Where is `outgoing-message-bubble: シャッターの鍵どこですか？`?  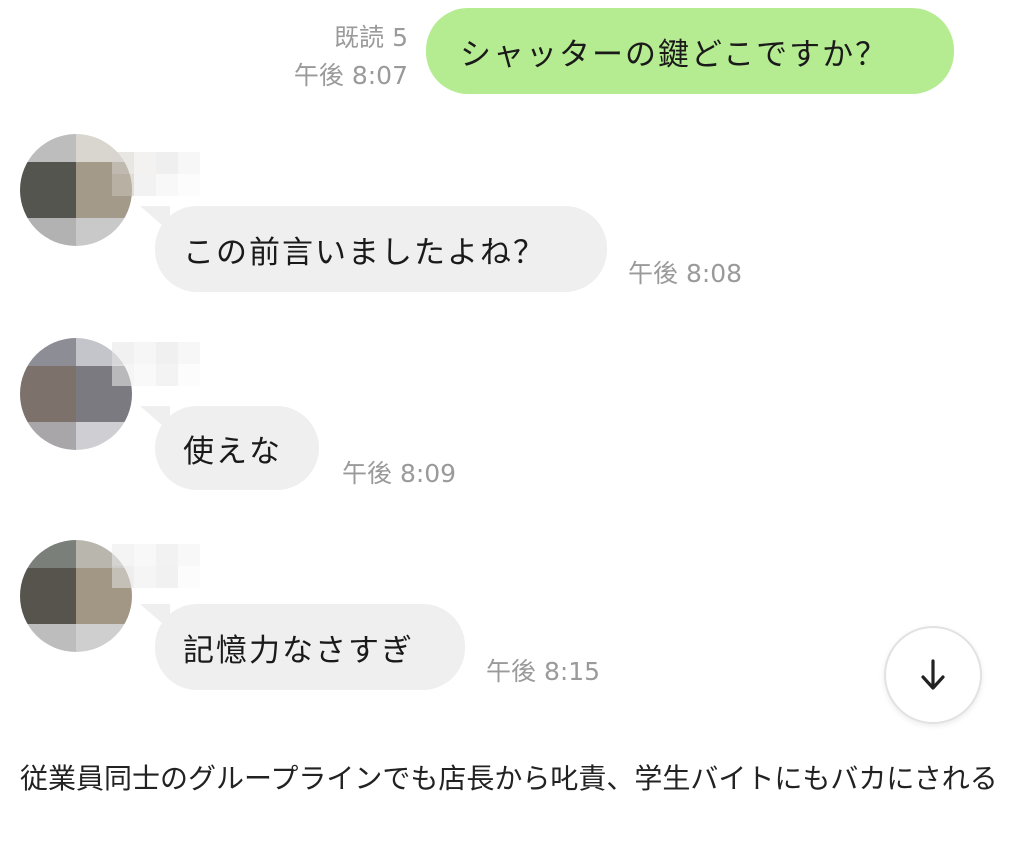
outgoing-message-bubble: シャッターの鍵どこですか？ is located at coordinates (690, 51).